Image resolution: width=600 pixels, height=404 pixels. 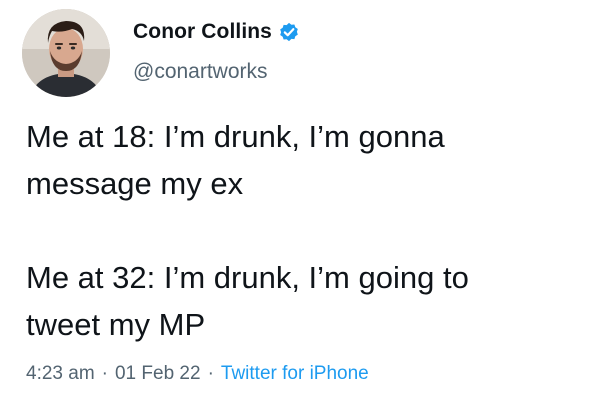 I want to click on author-name-row: Conor Collins, so click(x=216, y=32).